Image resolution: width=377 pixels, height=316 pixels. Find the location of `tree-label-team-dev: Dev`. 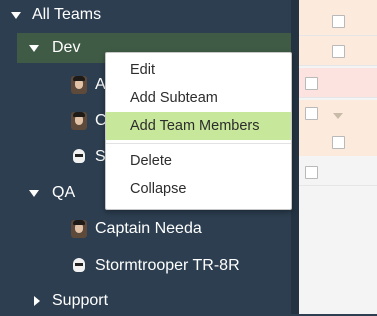

tree-label-team-dev: Dev is located at coordinates (66, 47).